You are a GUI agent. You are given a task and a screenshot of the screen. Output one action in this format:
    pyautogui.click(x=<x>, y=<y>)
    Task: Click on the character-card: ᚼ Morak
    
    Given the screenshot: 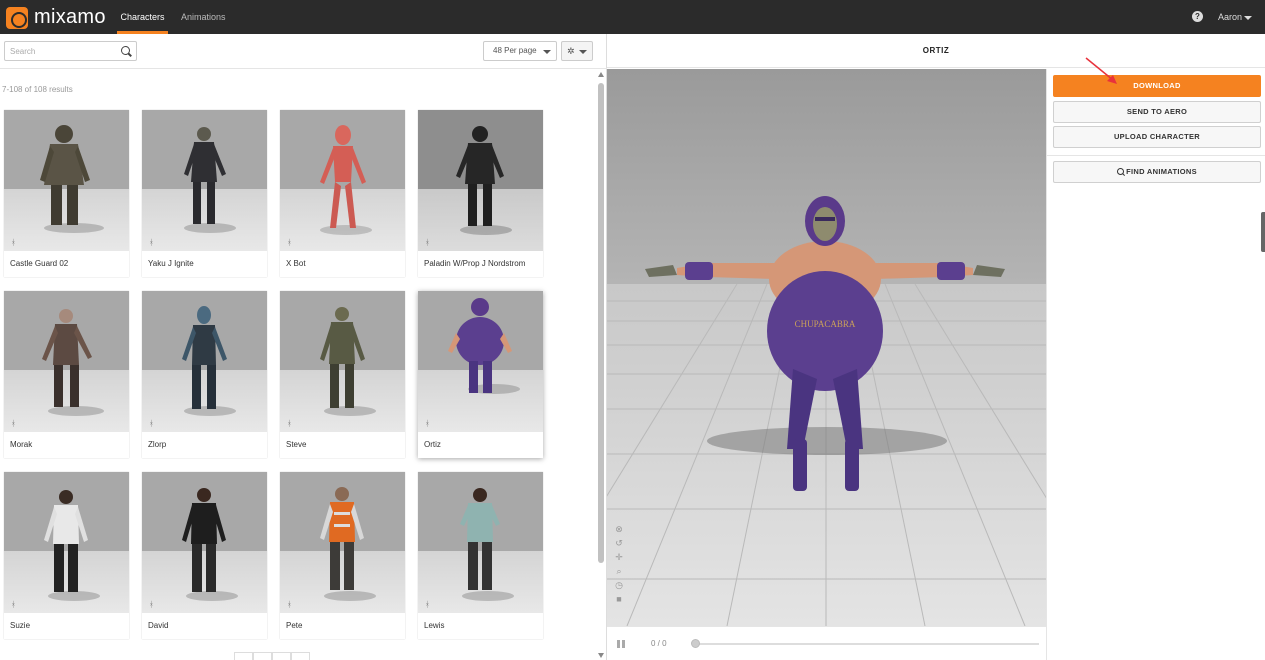 What is the action you would take?
    pyautogui.click(x=66, y=374)
    